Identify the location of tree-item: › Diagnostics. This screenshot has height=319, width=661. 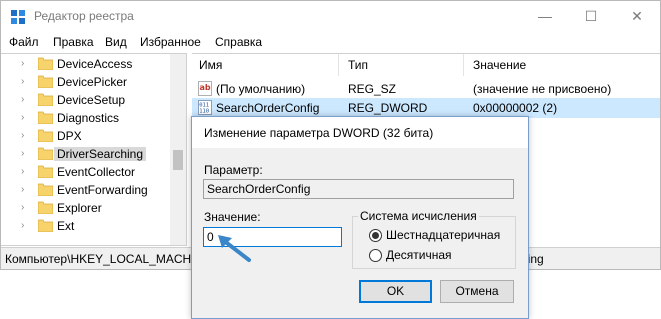
(87, 118).